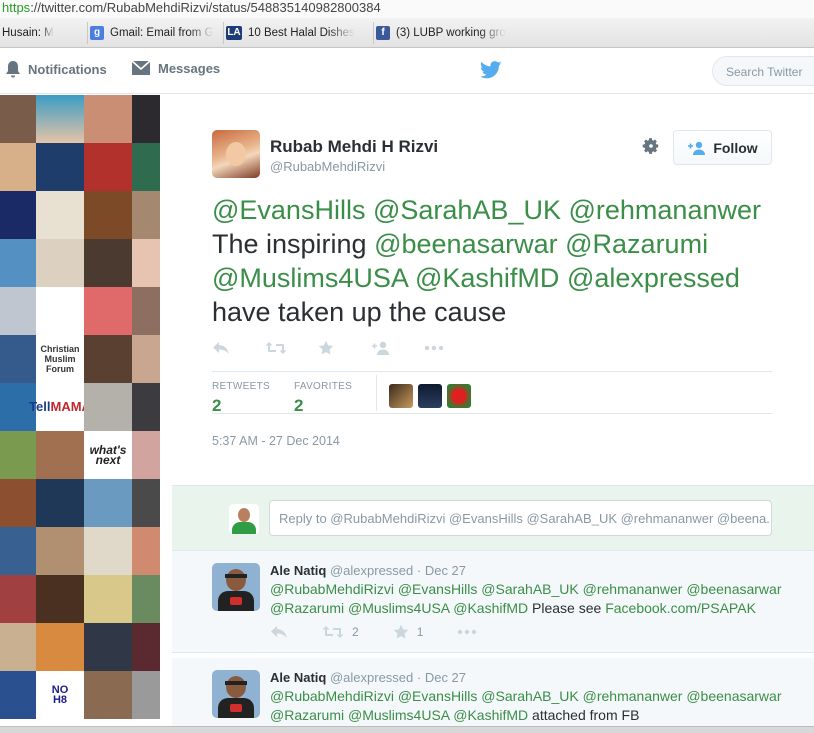 The width and height of the screenshot is (814, 733). Describe the element at coordinates (359, 312) in the screenshot. I see `tweet-text-segment: have taken up the cause` at that location.